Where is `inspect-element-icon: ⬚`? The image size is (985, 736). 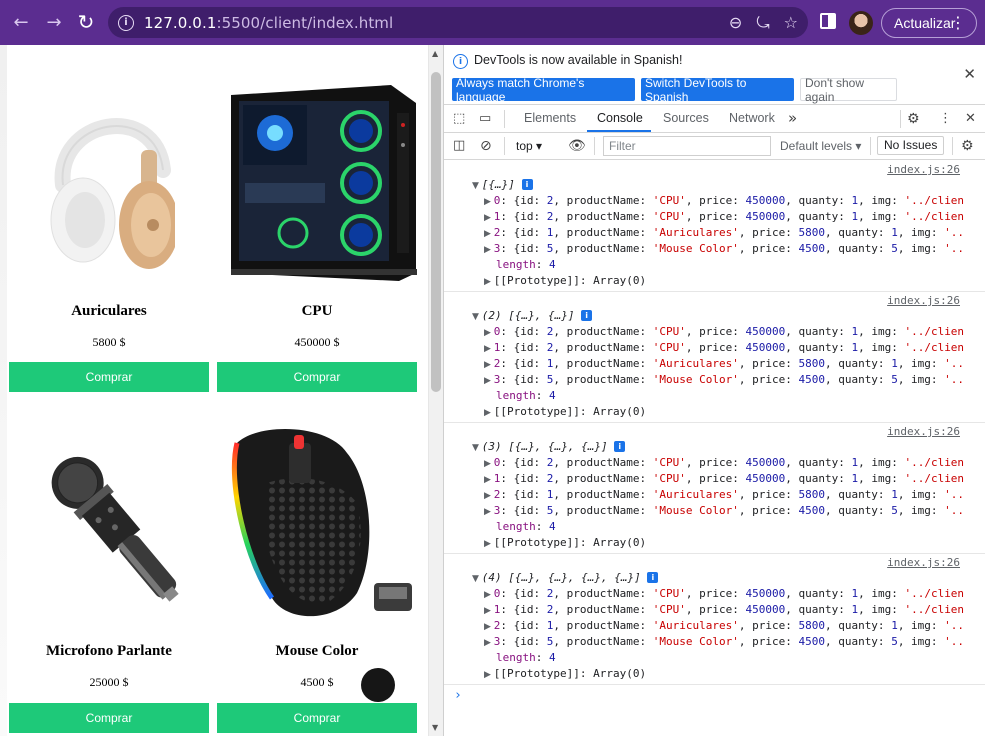 inspect-element-icon: ⬚ is located at coordinates (459, 118).